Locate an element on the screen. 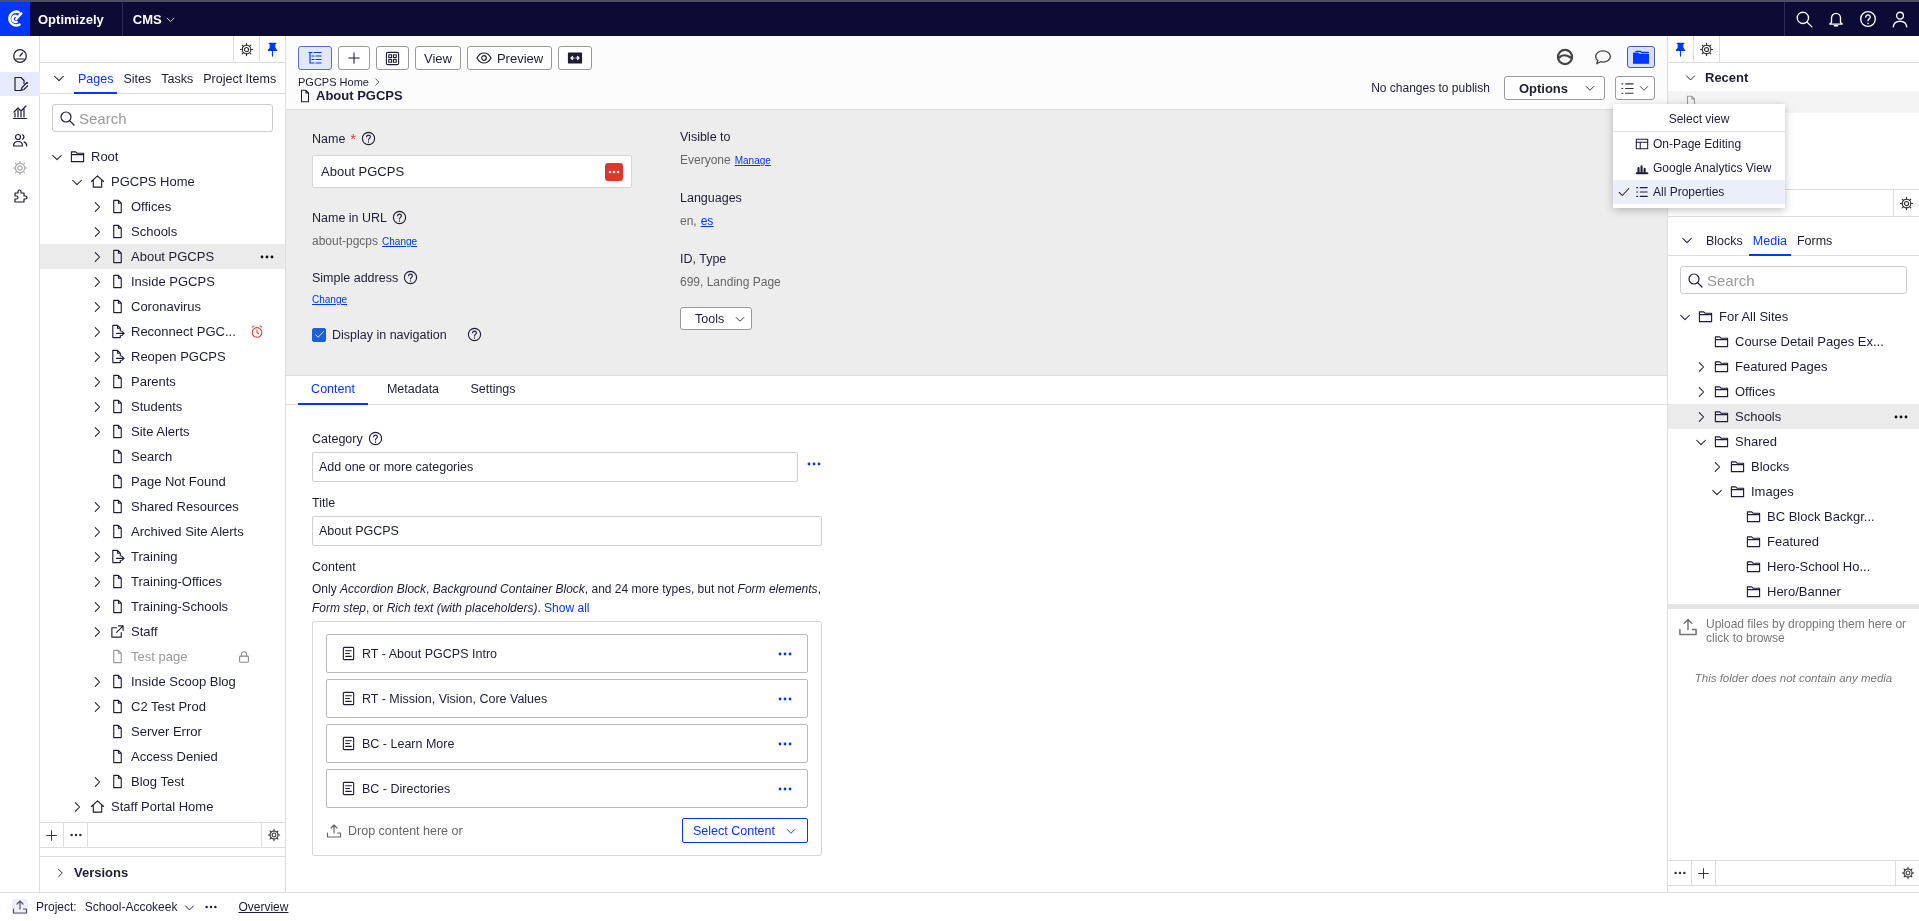  tree-item: Reopen PGCPS is located at coordinates (162, 356).